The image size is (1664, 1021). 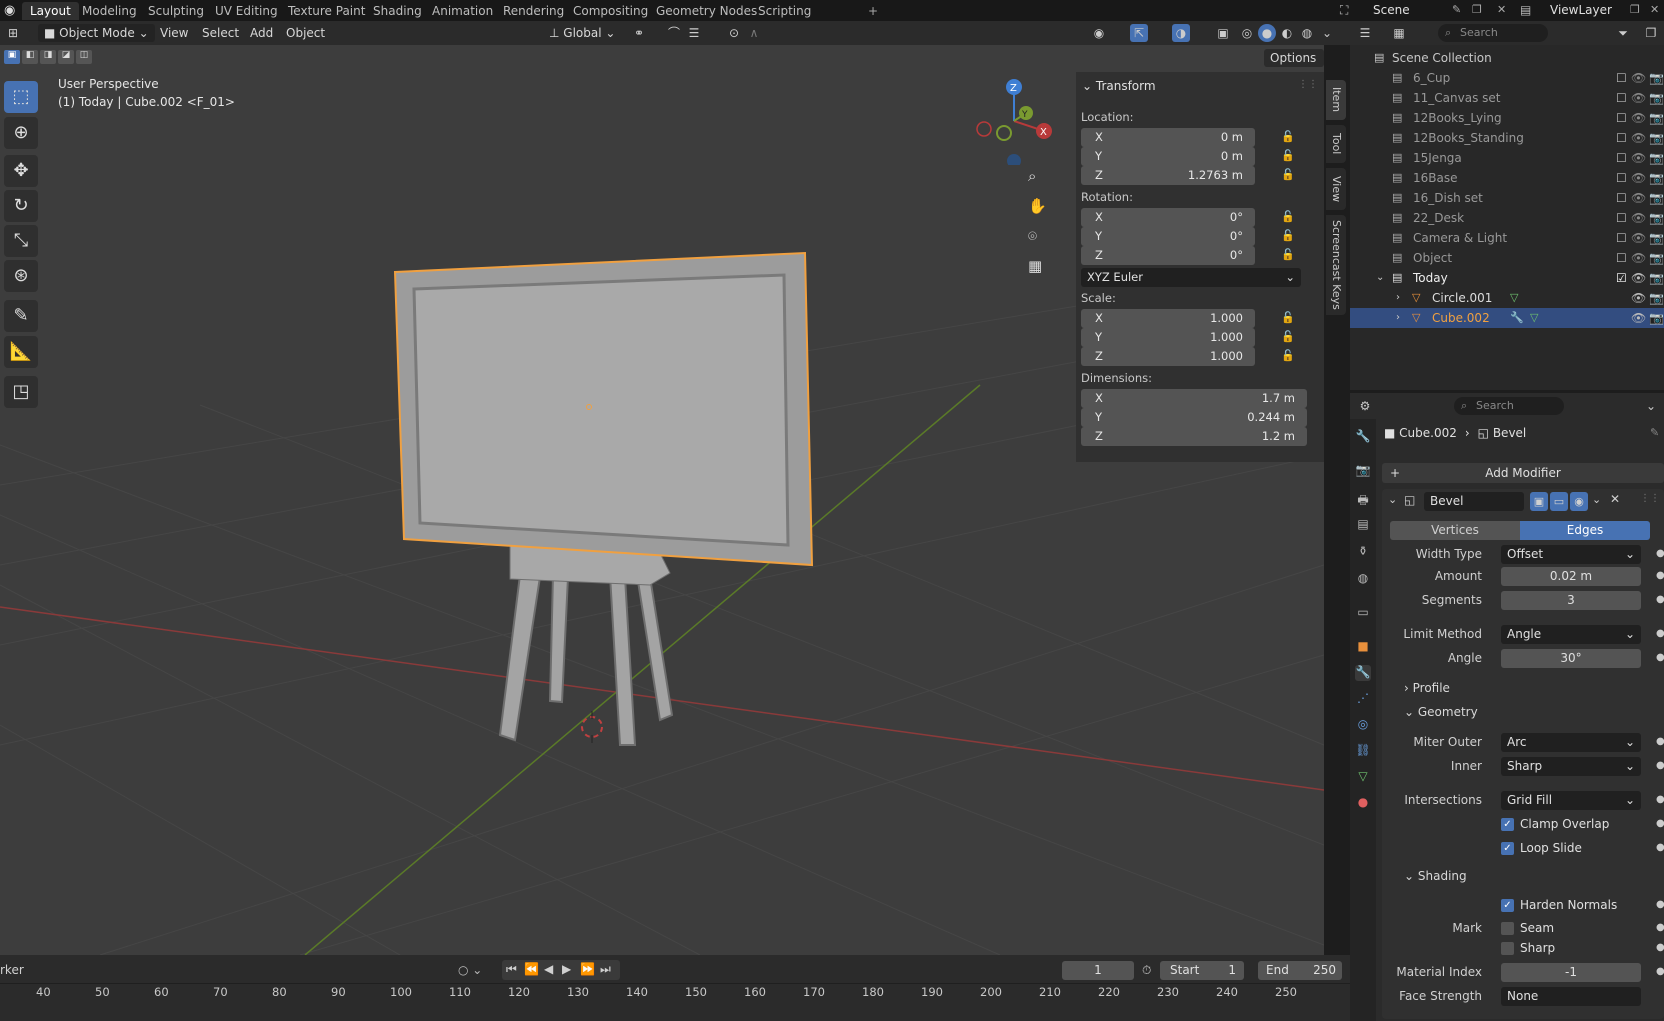 What do you see at coordinates (873, 11) in the screenshot?
I see `add-workspace-icon: +` at bounding box center [873, 11].